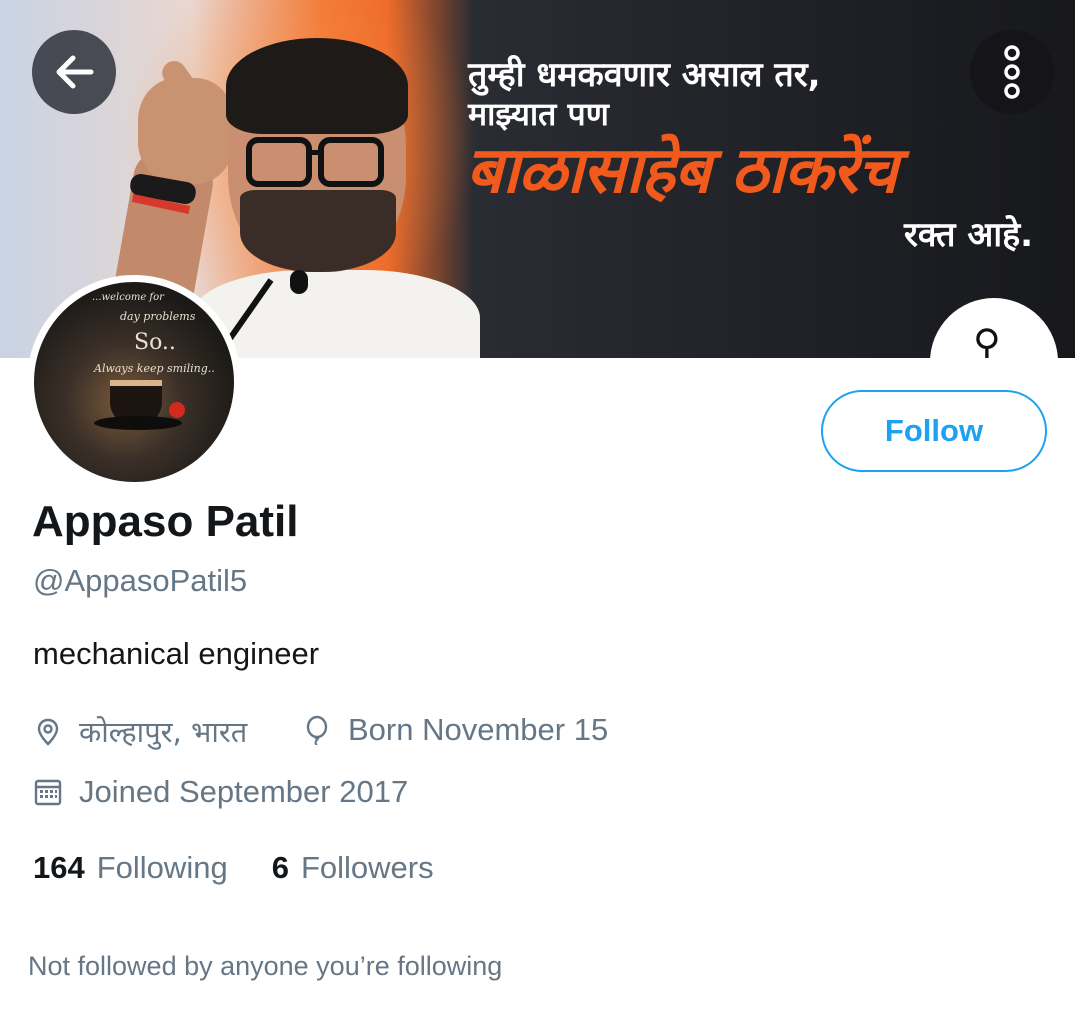  What do you see at coordinates (154, 368) in the screenshot?
I see `avatar-text-line4: Always keep smiling..` at bounding box center [154, 368].